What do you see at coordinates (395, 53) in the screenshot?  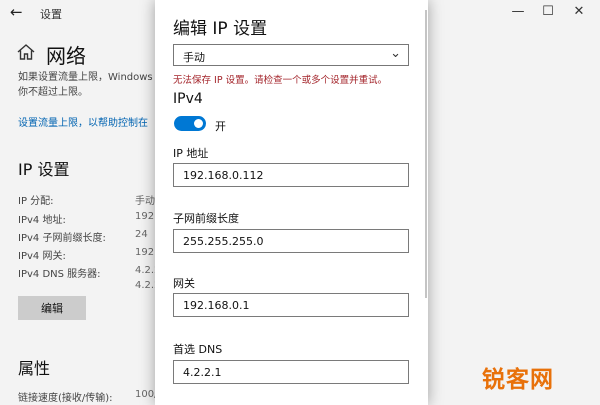 I see `chevron-down-icon: ⌄` at bounding box center [395, 53].